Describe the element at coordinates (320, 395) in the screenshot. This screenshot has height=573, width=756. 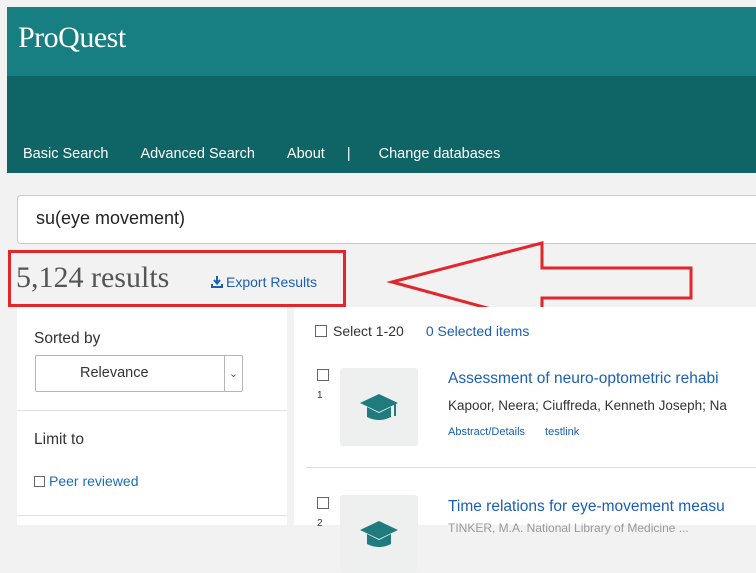
I see `result-number: 1` at that location.